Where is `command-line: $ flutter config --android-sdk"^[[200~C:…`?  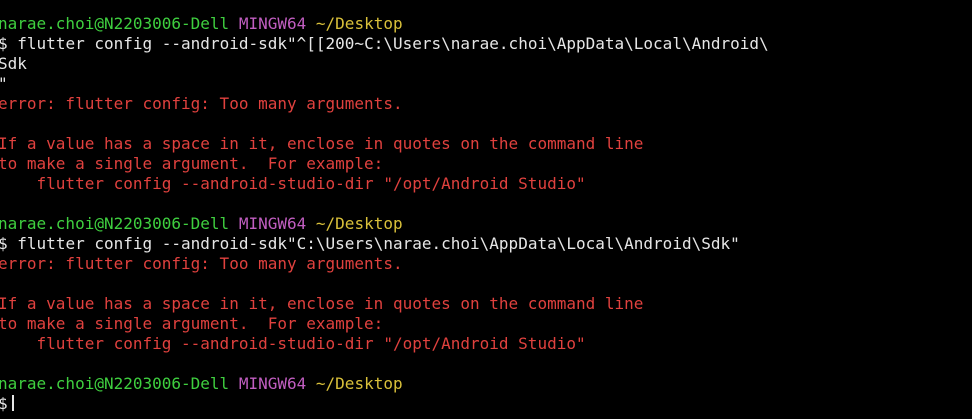 command-line: $ flutter config --android-sdk"^[[200~C:… is located at coordinates (486, 44).